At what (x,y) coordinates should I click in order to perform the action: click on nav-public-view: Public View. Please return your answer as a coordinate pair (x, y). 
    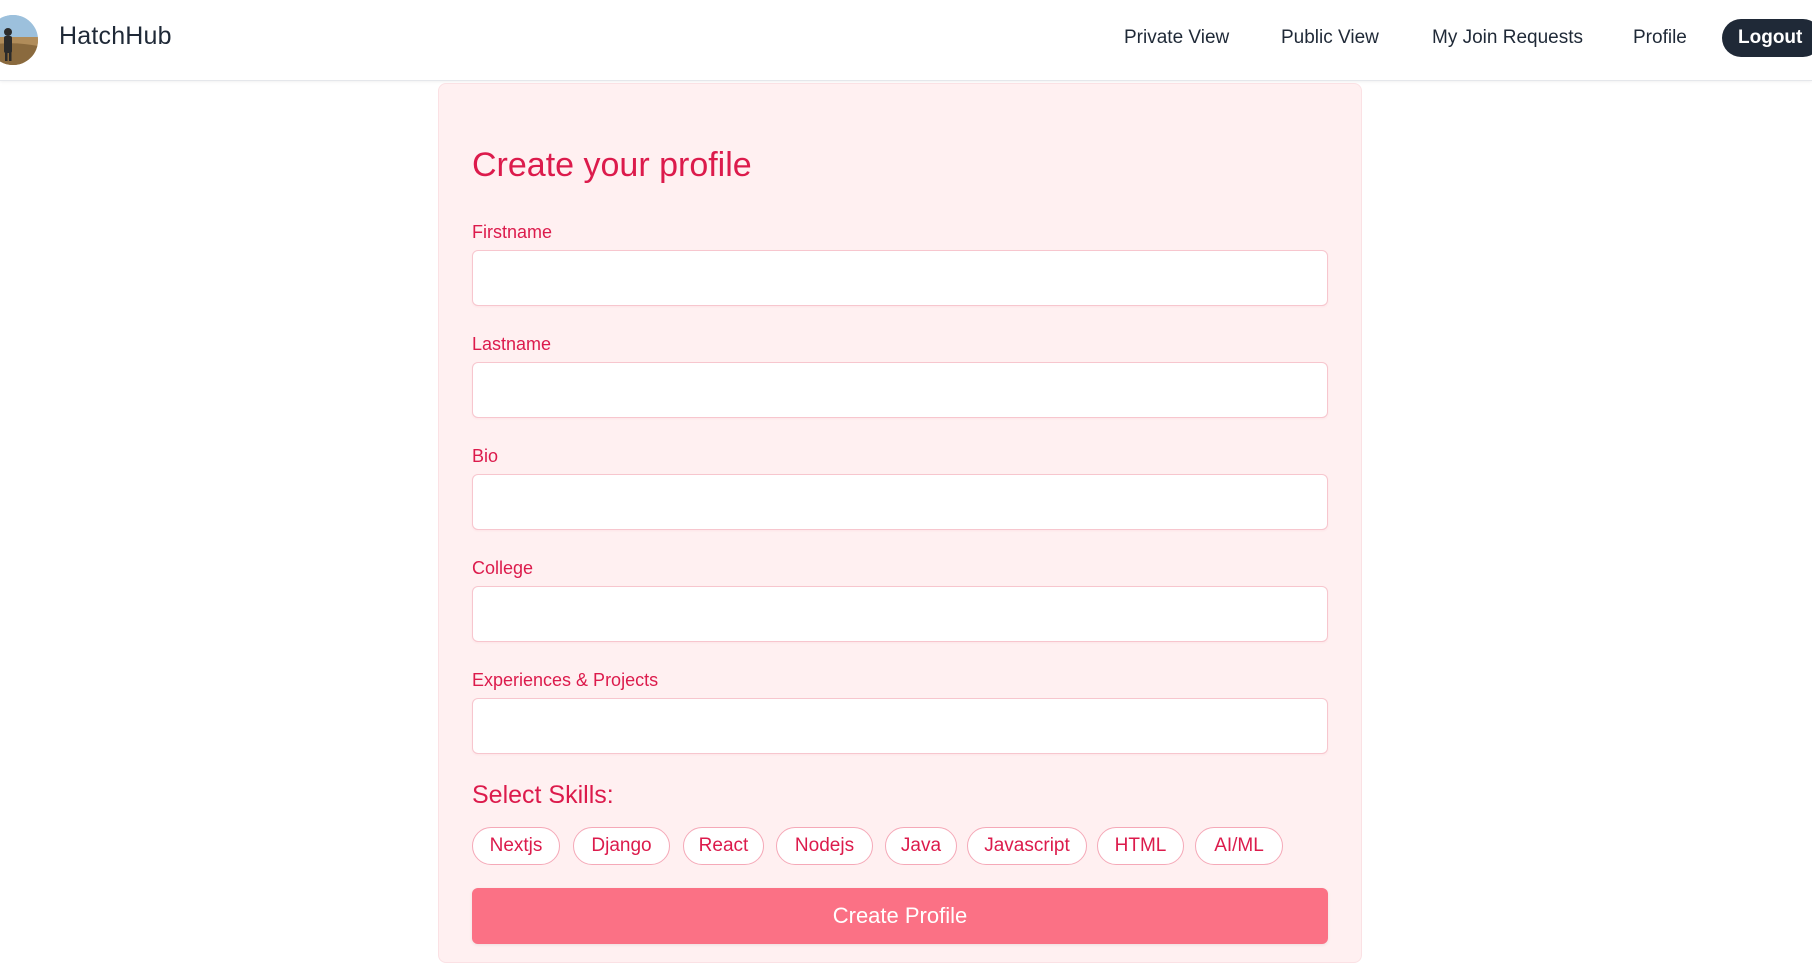
    Looking at the image, I should click on (1330, 38).